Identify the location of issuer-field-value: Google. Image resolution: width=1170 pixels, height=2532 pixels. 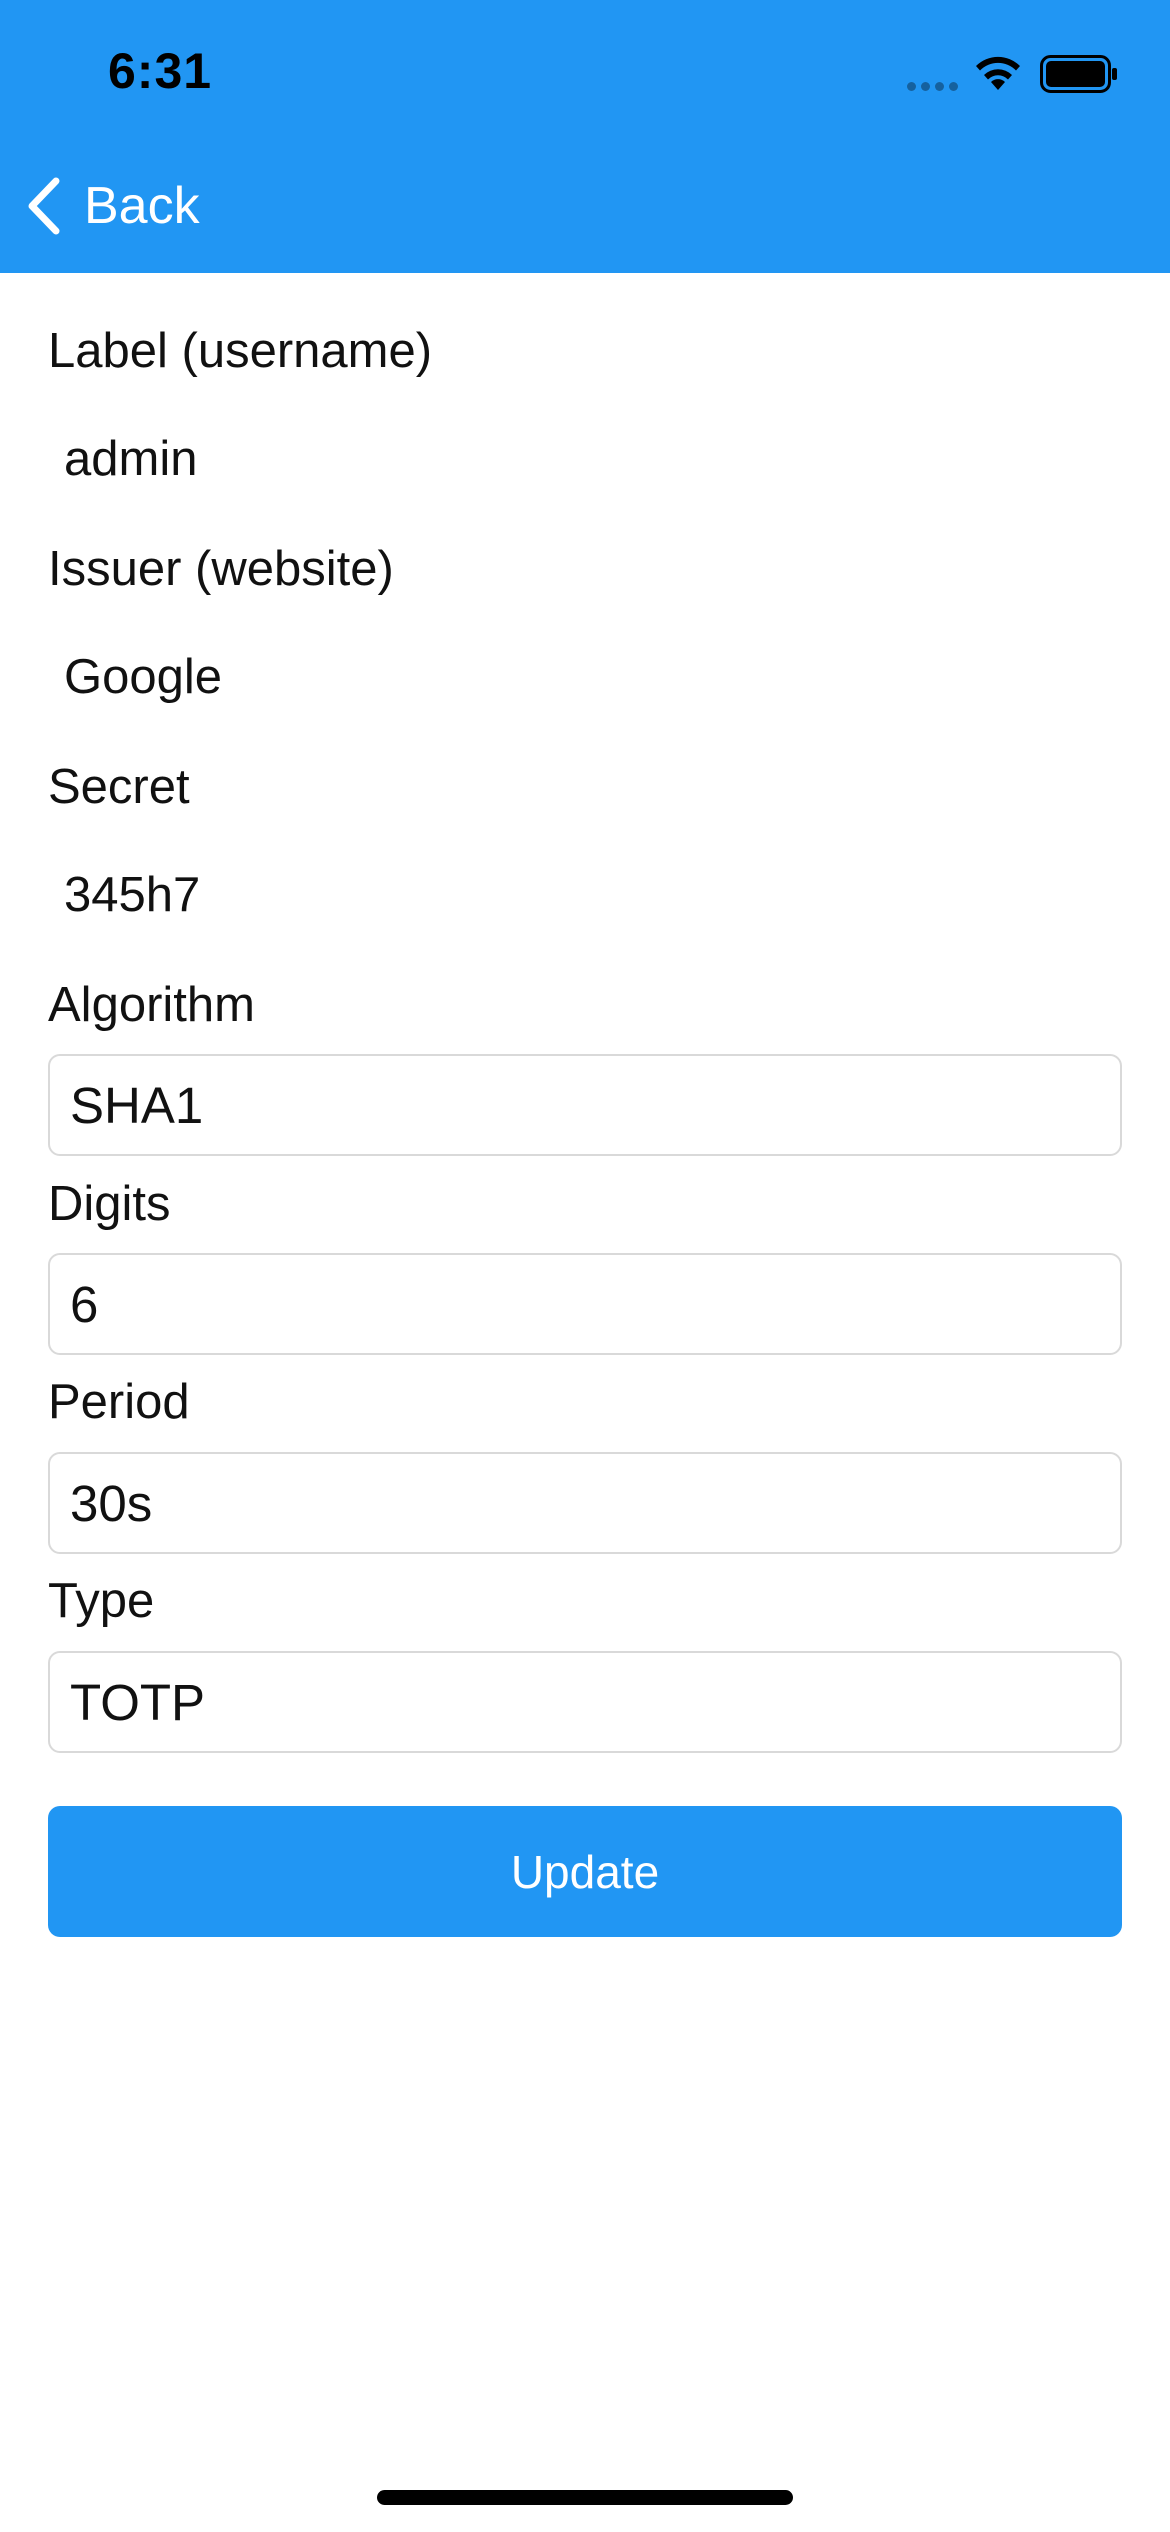
(143, 677).